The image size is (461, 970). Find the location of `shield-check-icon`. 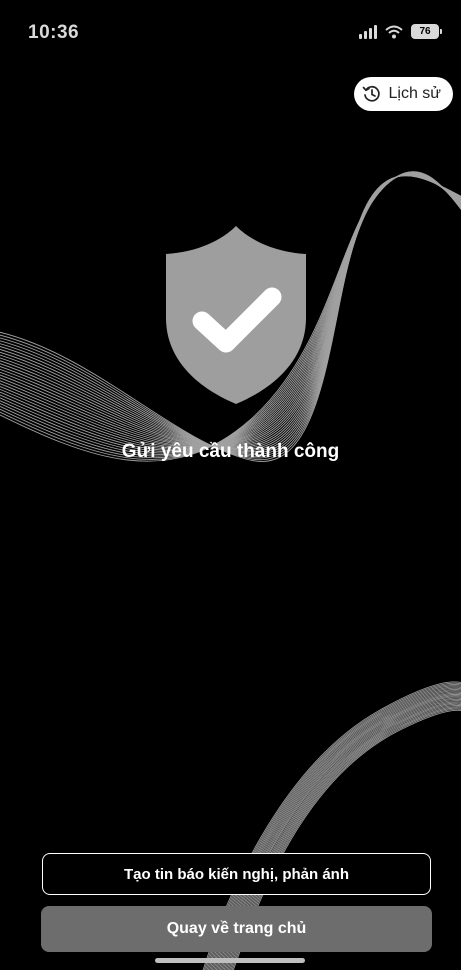

shield-check-icon is located at coordinates (236, 315).